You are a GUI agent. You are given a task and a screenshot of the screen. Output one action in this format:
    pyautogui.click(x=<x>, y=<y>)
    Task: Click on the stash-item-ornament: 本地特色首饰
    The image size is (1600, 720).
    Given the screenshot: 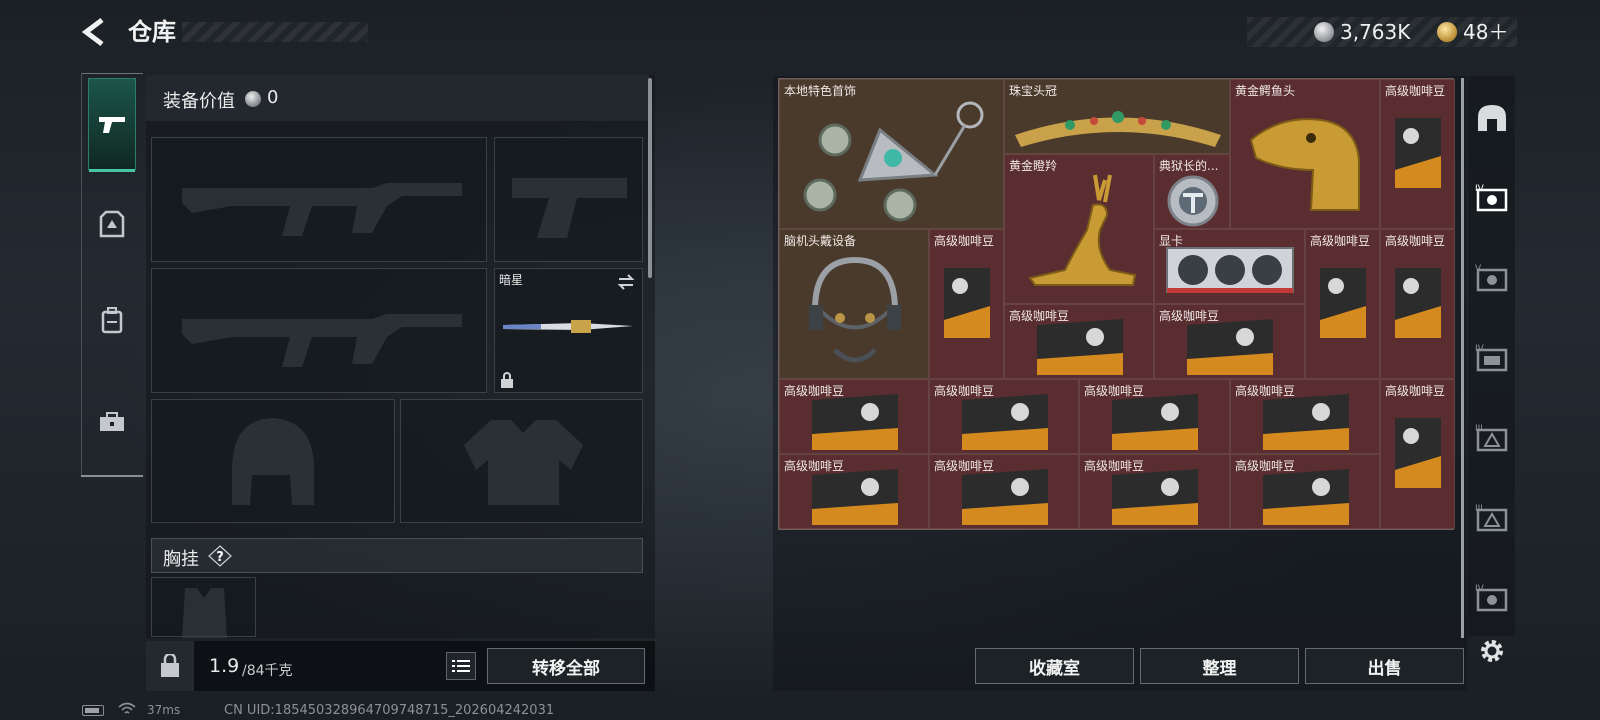 What is the action you would take?
    pyautogui.click(x=891, y=154)
    